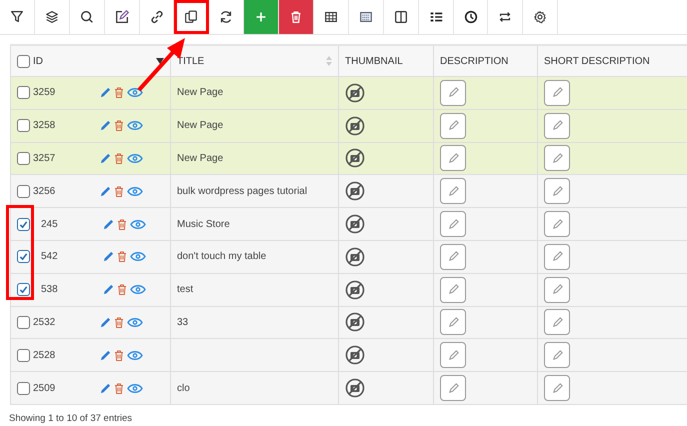  Describe the element at coordinates (474, 61) in the screenshot. I see `column-header: DESCRIPTION` at that location.